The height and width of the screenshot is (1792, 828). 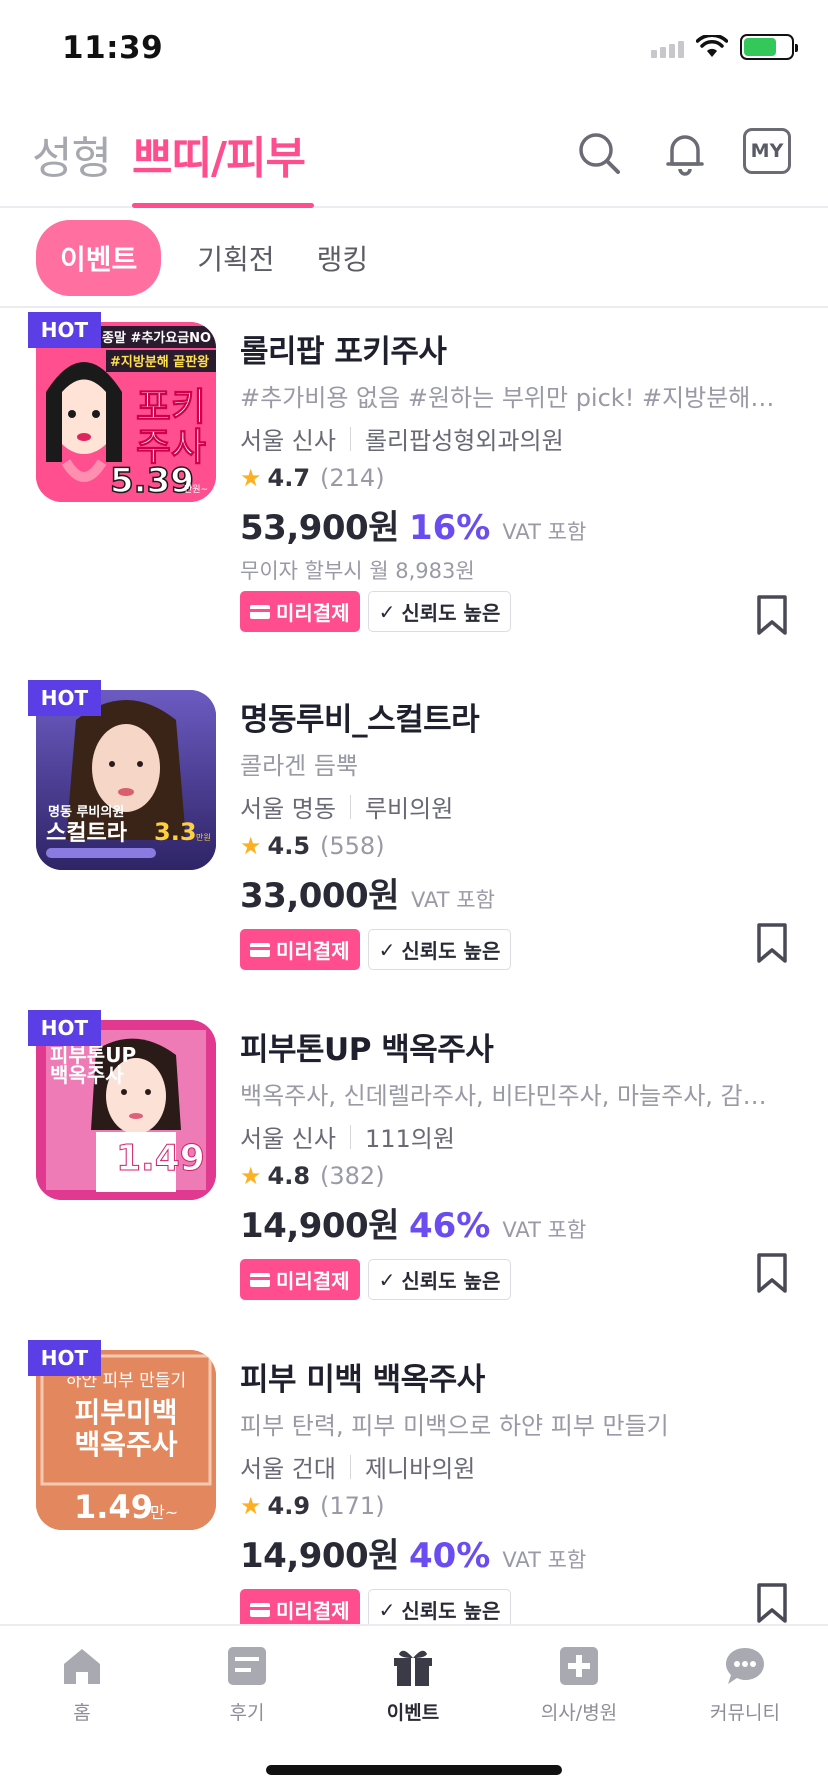 I want to click on tabbar-home: 홈, so click(x=82, y=1684).